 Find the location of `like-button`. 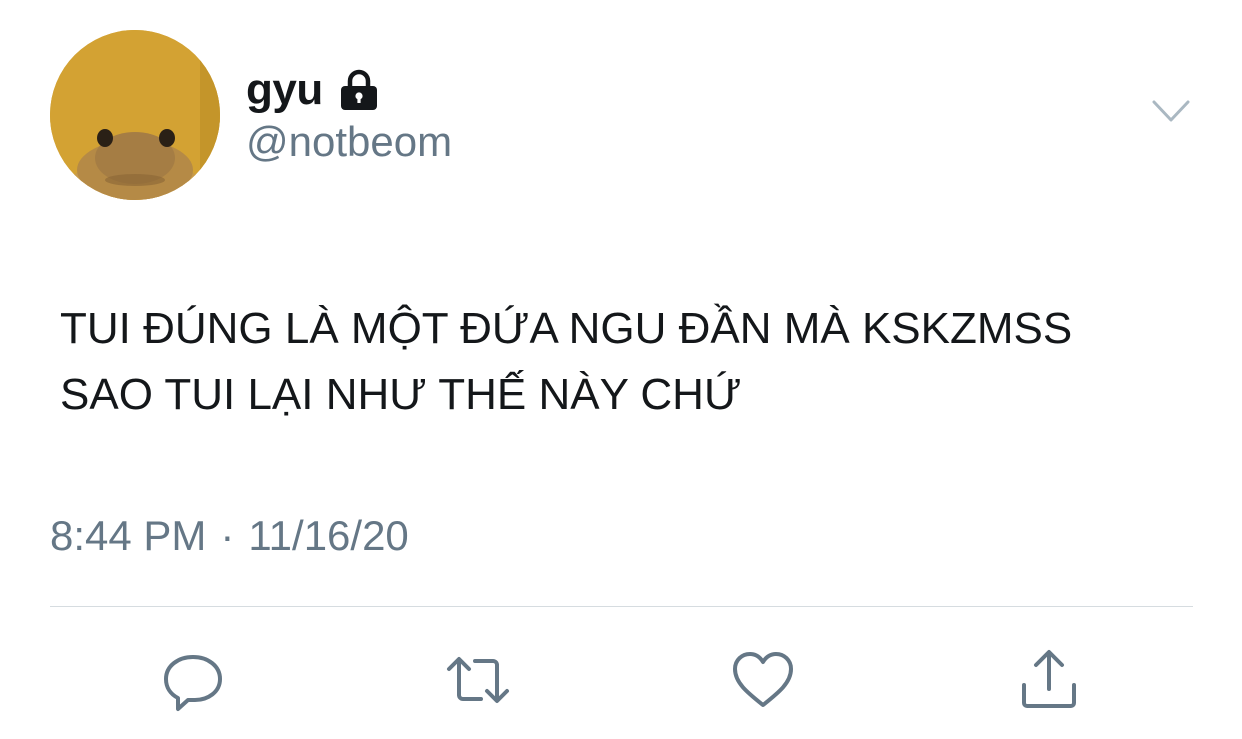

like-button is located at coordinates (763, 680).